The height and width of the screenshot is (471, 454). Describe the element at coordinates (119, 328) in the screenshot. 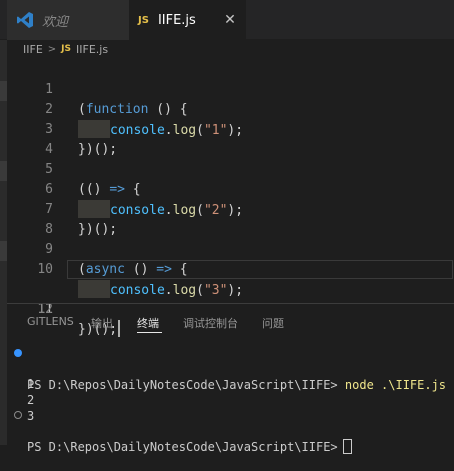

I see `text-cursor` at that location.